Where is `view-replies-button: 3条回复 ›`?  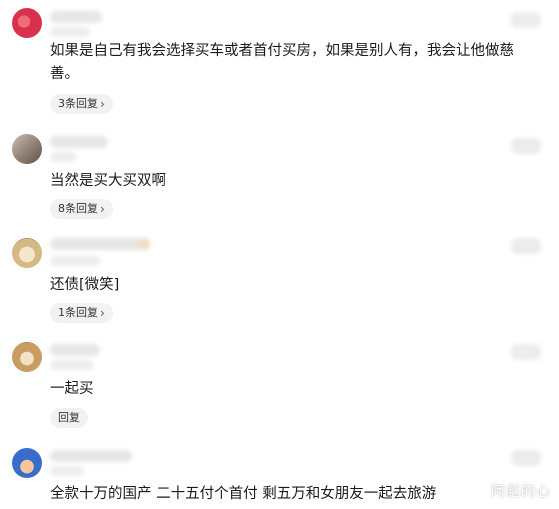
view-replies-button: 3条回复 › is located at coordinates (81, 104).